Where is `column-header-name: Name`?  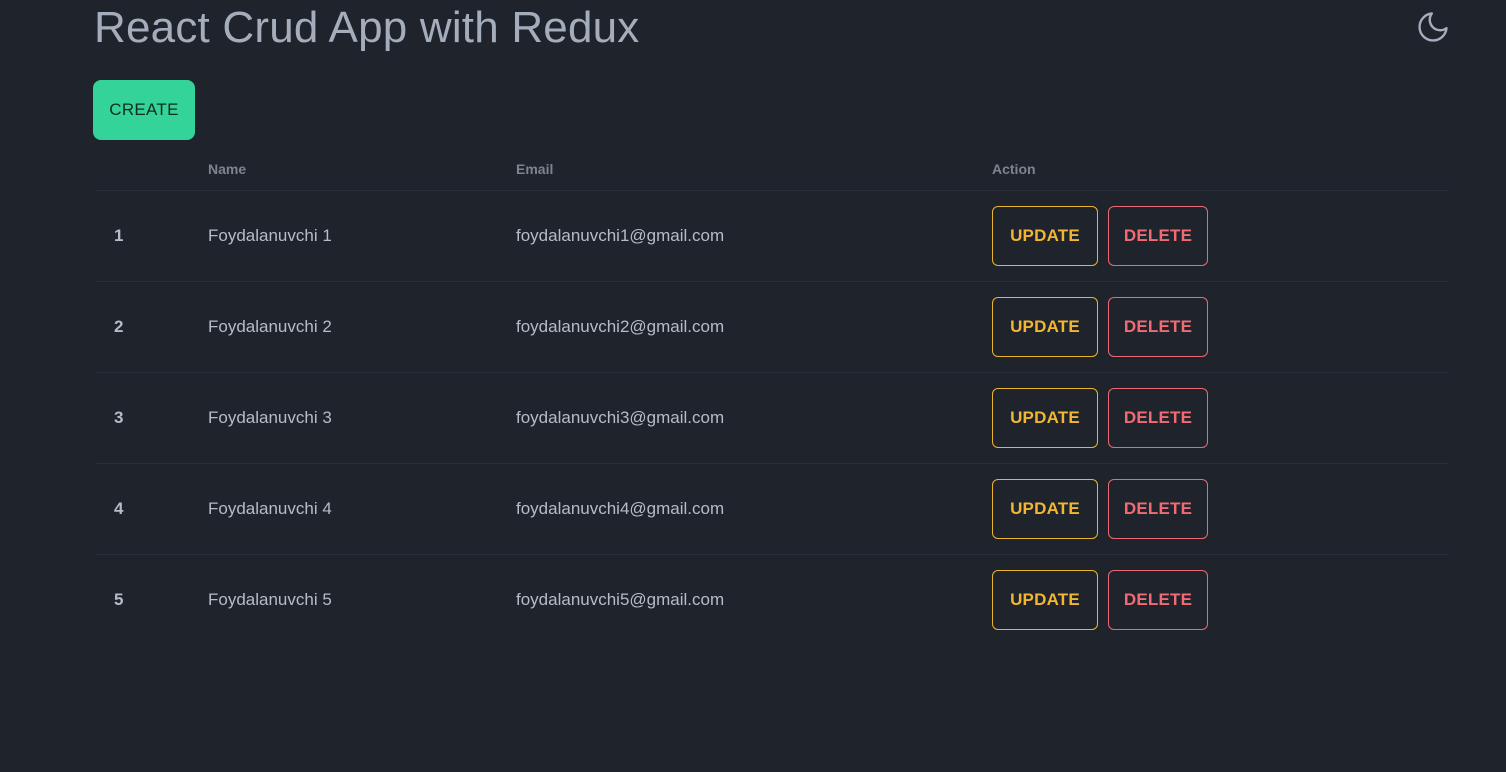
column-header-name: Name is located at coordinates (362, 169).